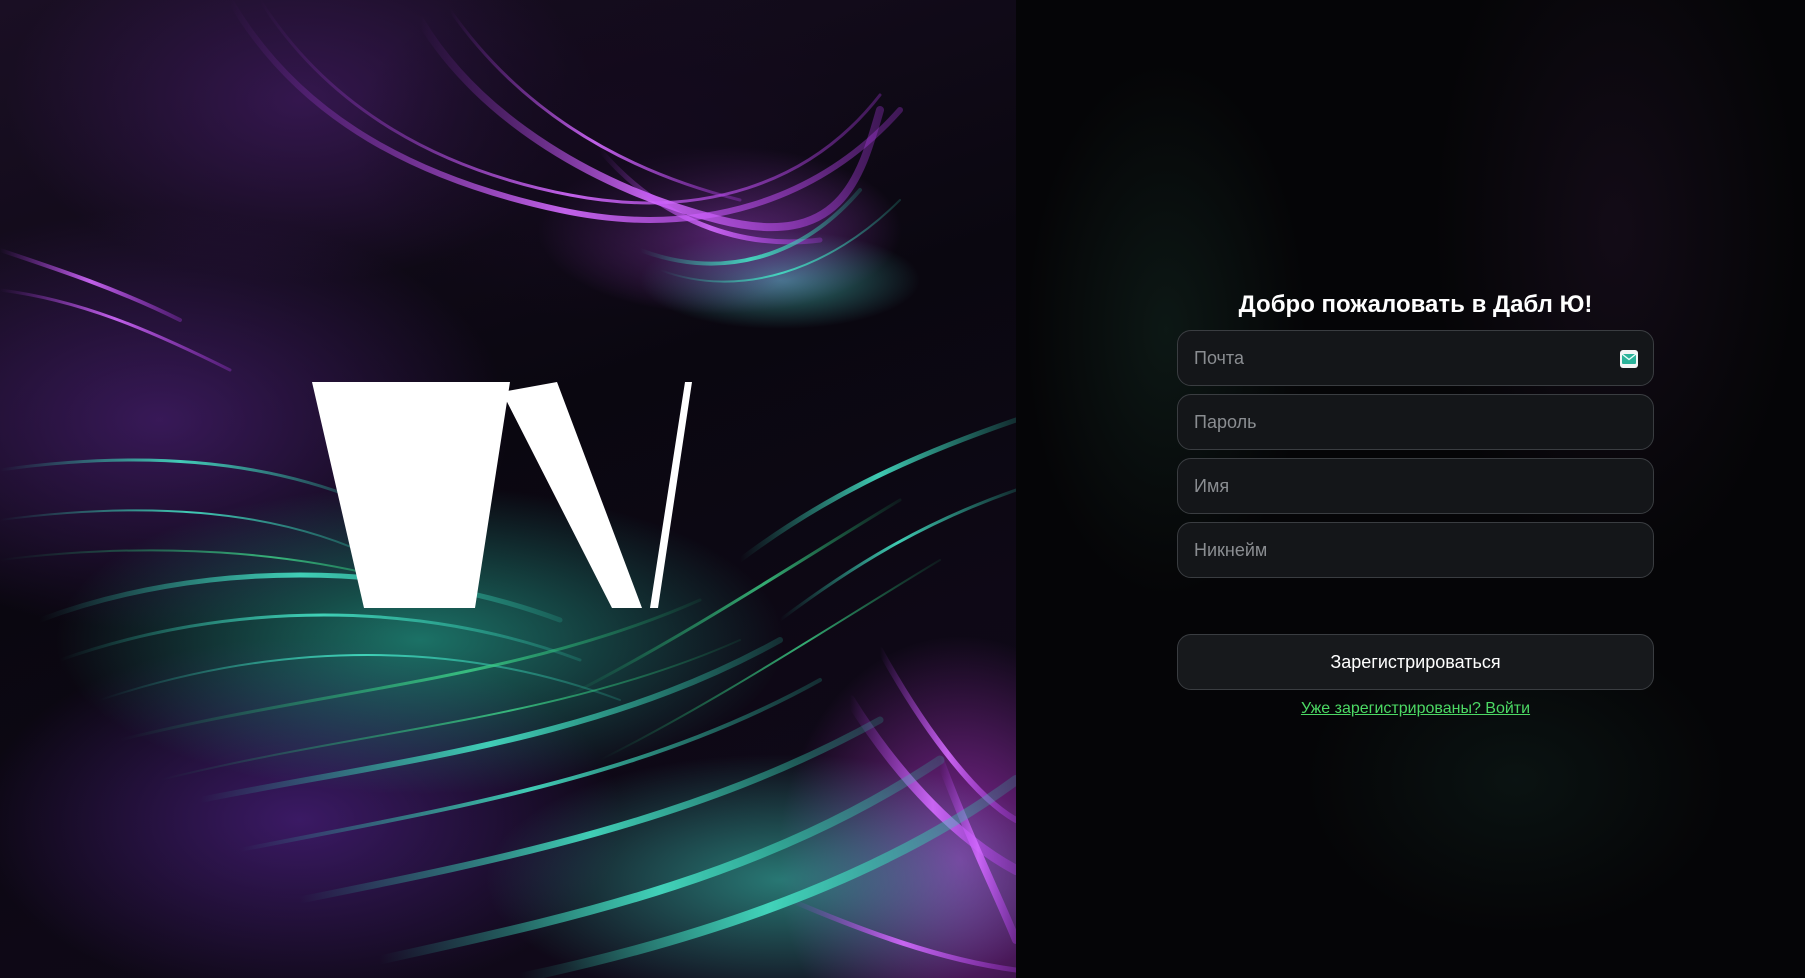  Describe the element at coordinates (1415, 610) in the screenshot. I see `form-spacer` at that location.